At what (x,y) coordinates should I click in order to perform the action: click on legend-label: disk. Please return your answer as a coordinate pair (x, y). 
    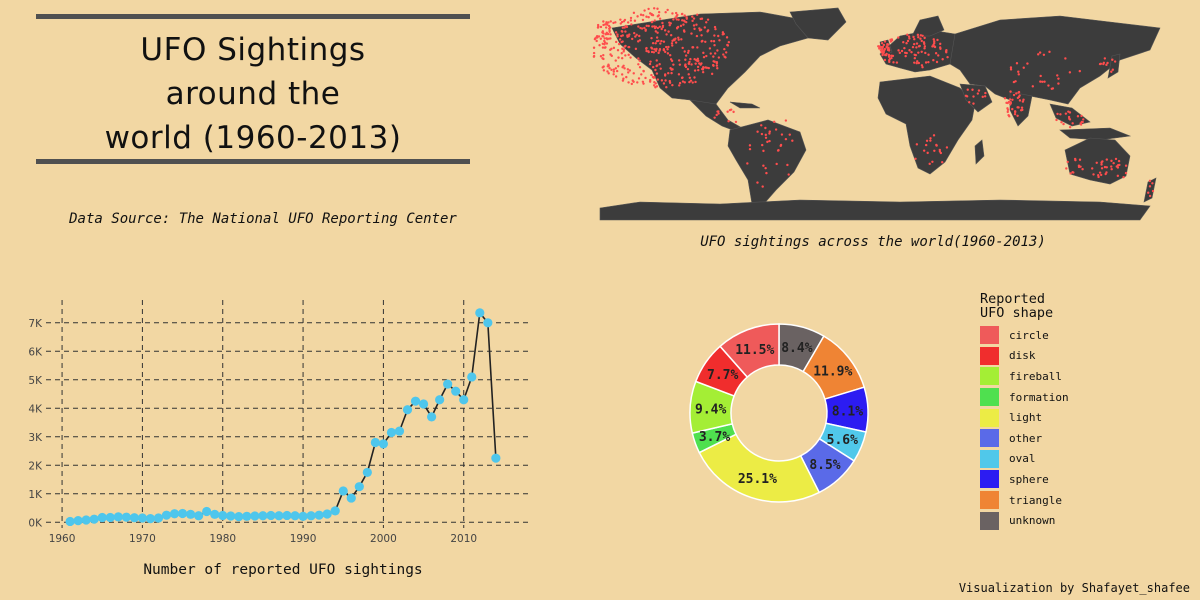
    Looking at the image, I should click on (1022, 356).